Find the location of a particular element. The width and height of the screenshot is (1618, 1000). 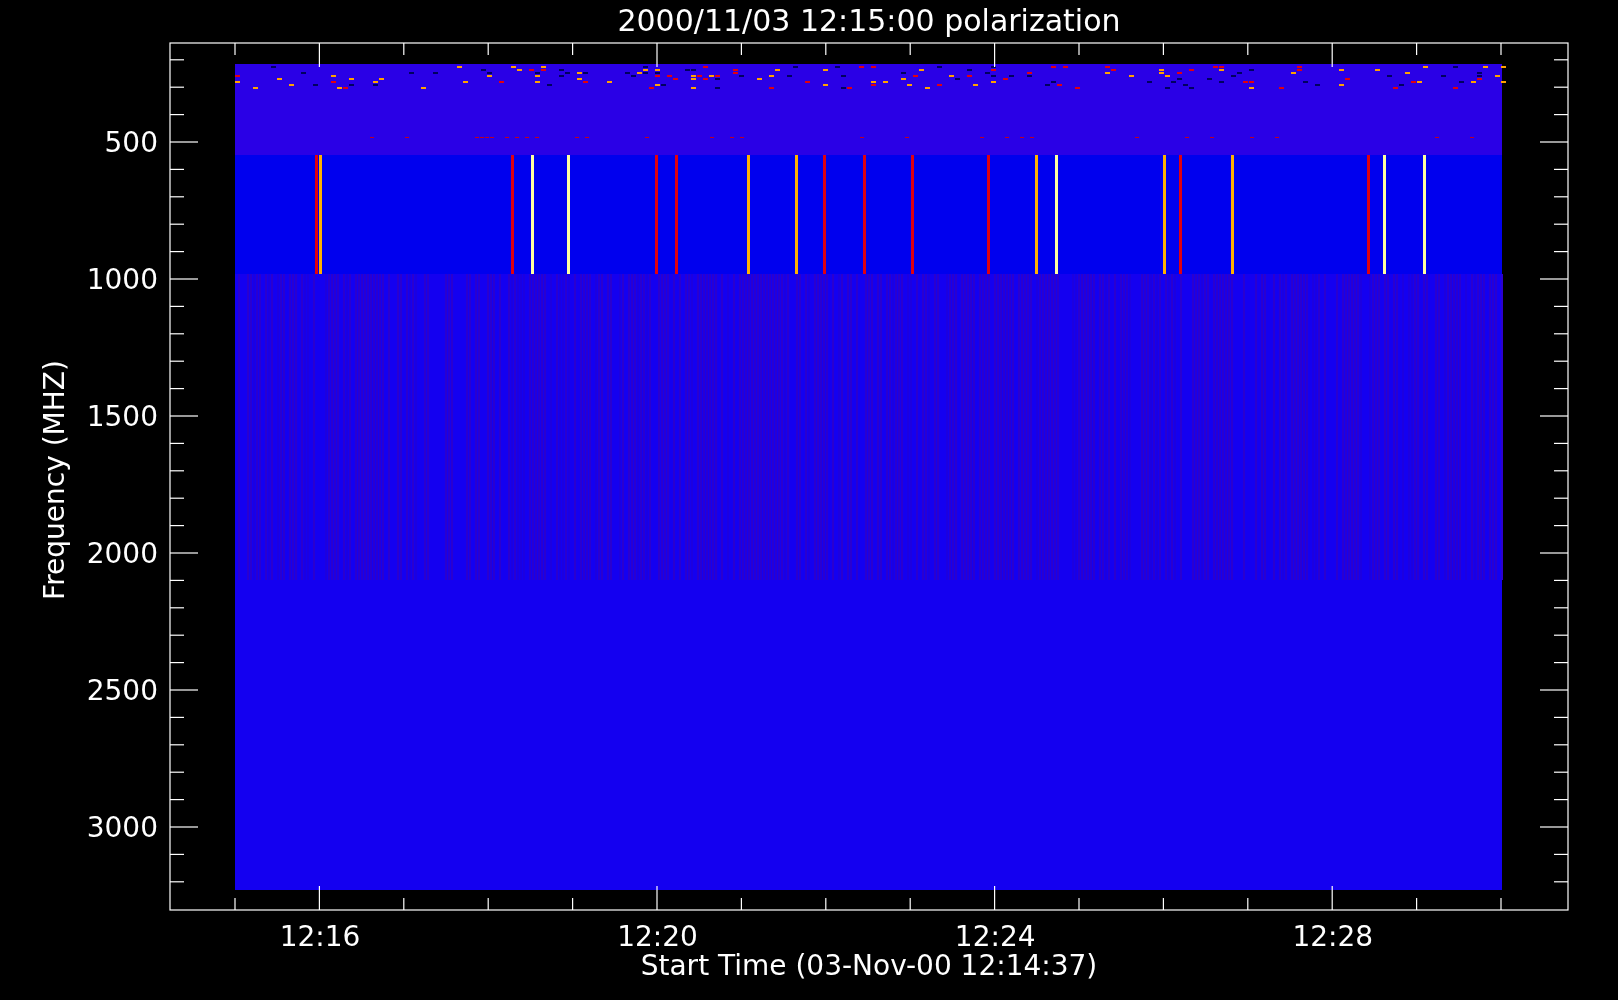

y-tick-label: 1000 is located at coordinates (122, 279).